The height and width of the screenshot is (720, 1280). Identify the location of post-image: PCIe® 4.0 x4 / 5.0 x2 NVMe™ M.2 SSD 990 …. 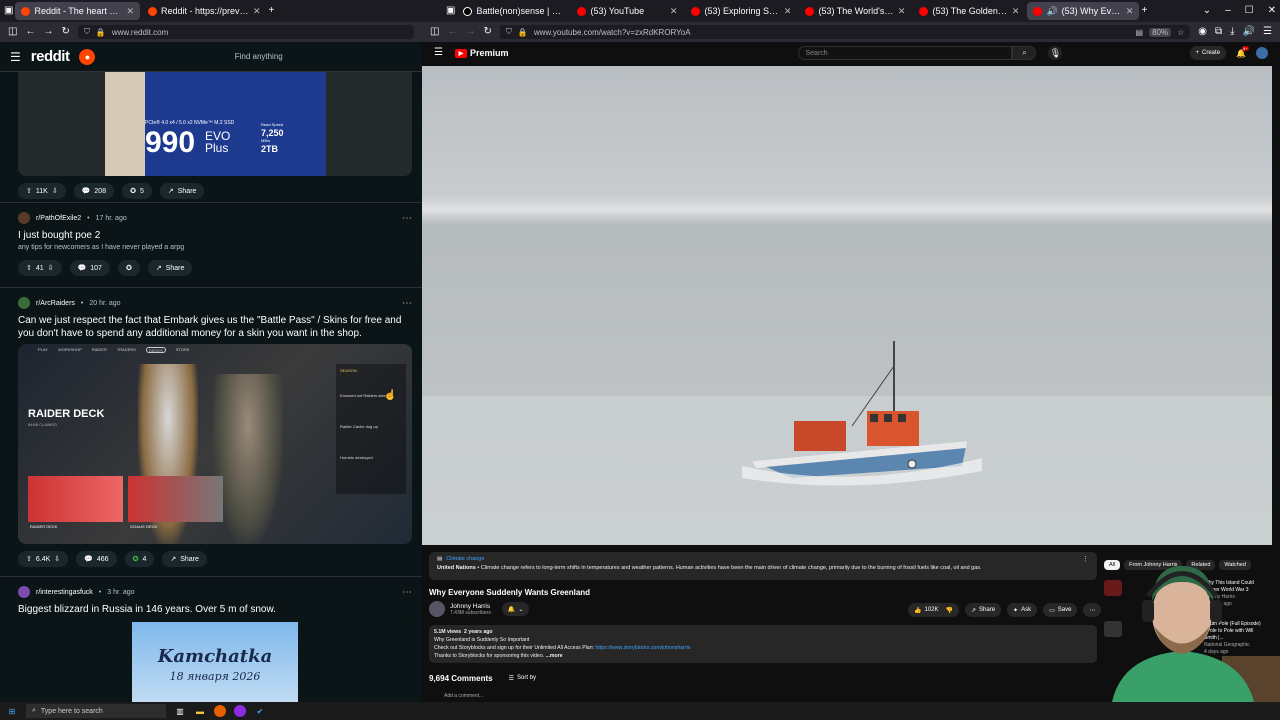
(215, 124).